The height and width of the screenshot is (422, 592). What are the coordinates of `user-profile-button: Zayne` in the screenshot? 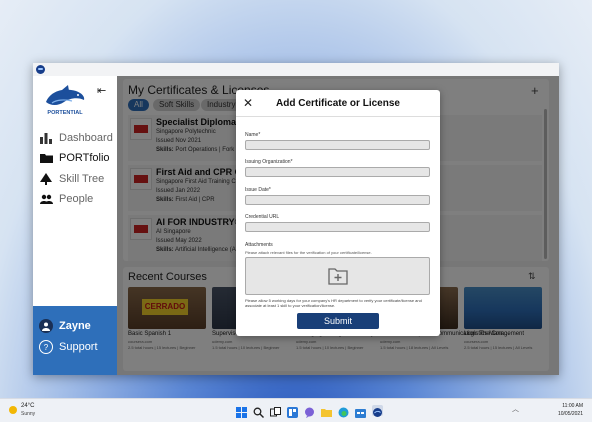 It's located at (65, 326).